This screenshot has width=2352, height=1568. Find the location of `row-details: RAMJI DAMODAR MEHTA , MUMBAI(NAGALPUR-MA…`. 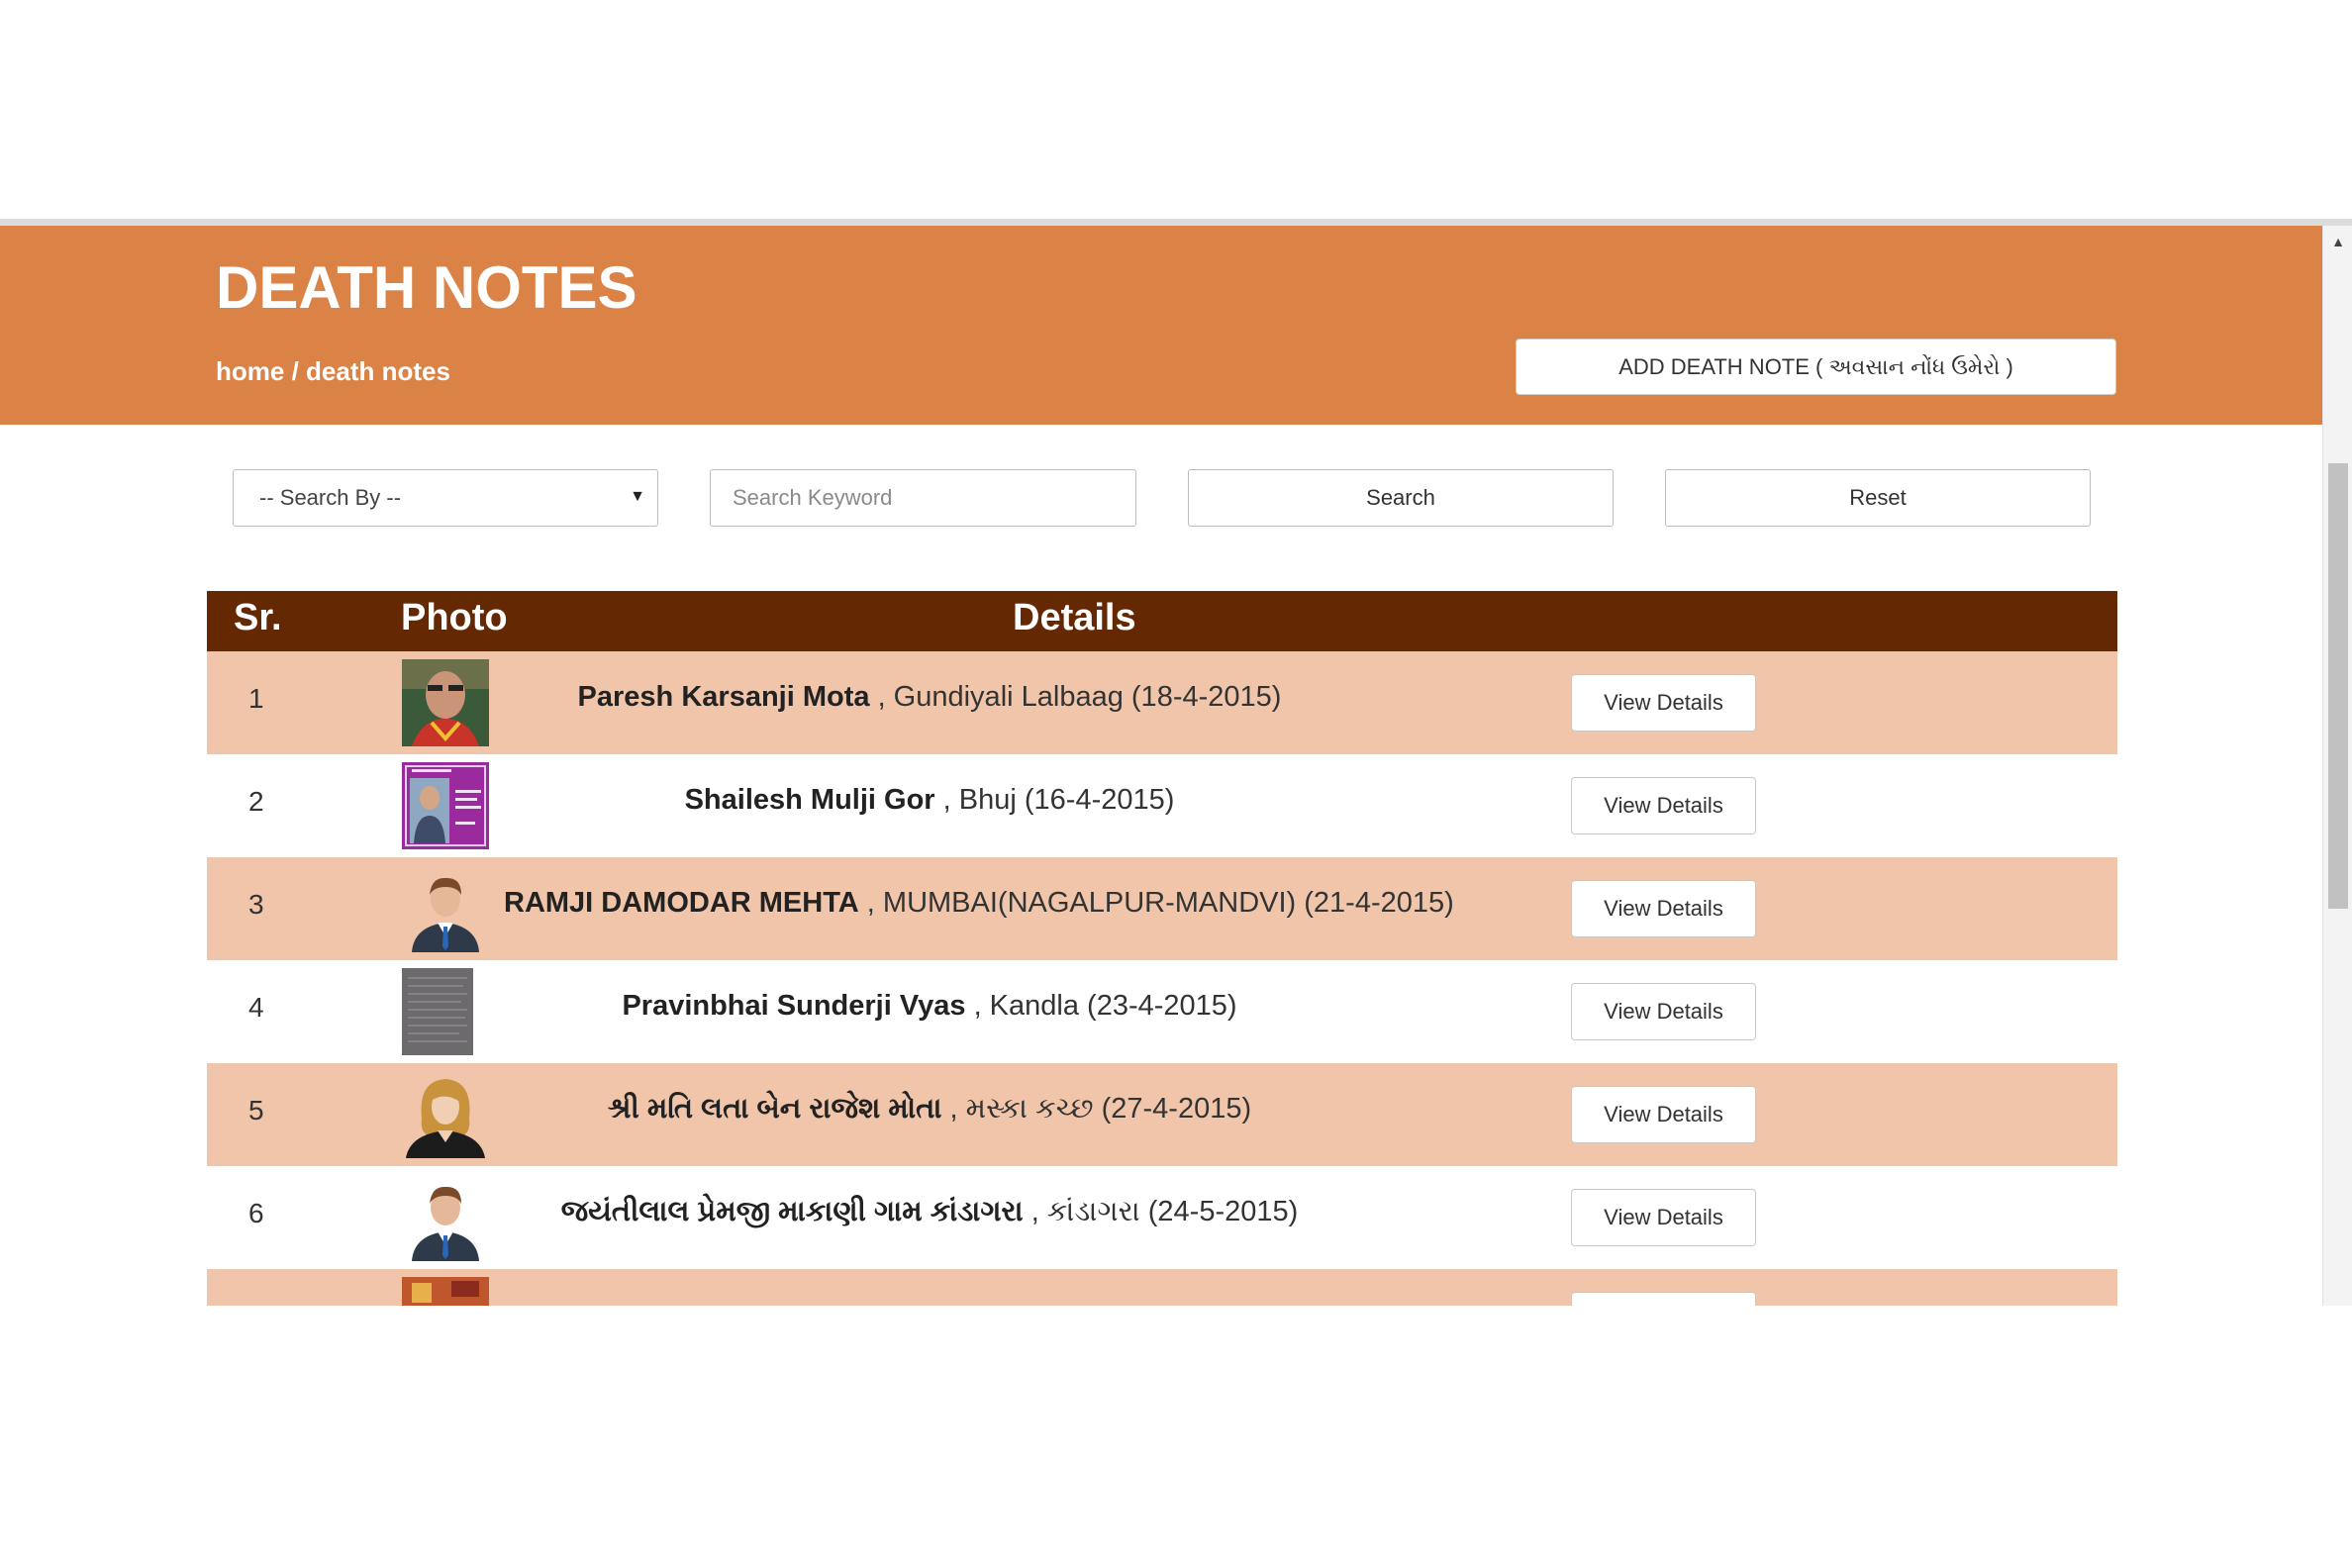

row-details: RAMJI DAMODAR MEHTA , MUMBAI(NAGALPUR-MA… is located at coordinates (979, 903).